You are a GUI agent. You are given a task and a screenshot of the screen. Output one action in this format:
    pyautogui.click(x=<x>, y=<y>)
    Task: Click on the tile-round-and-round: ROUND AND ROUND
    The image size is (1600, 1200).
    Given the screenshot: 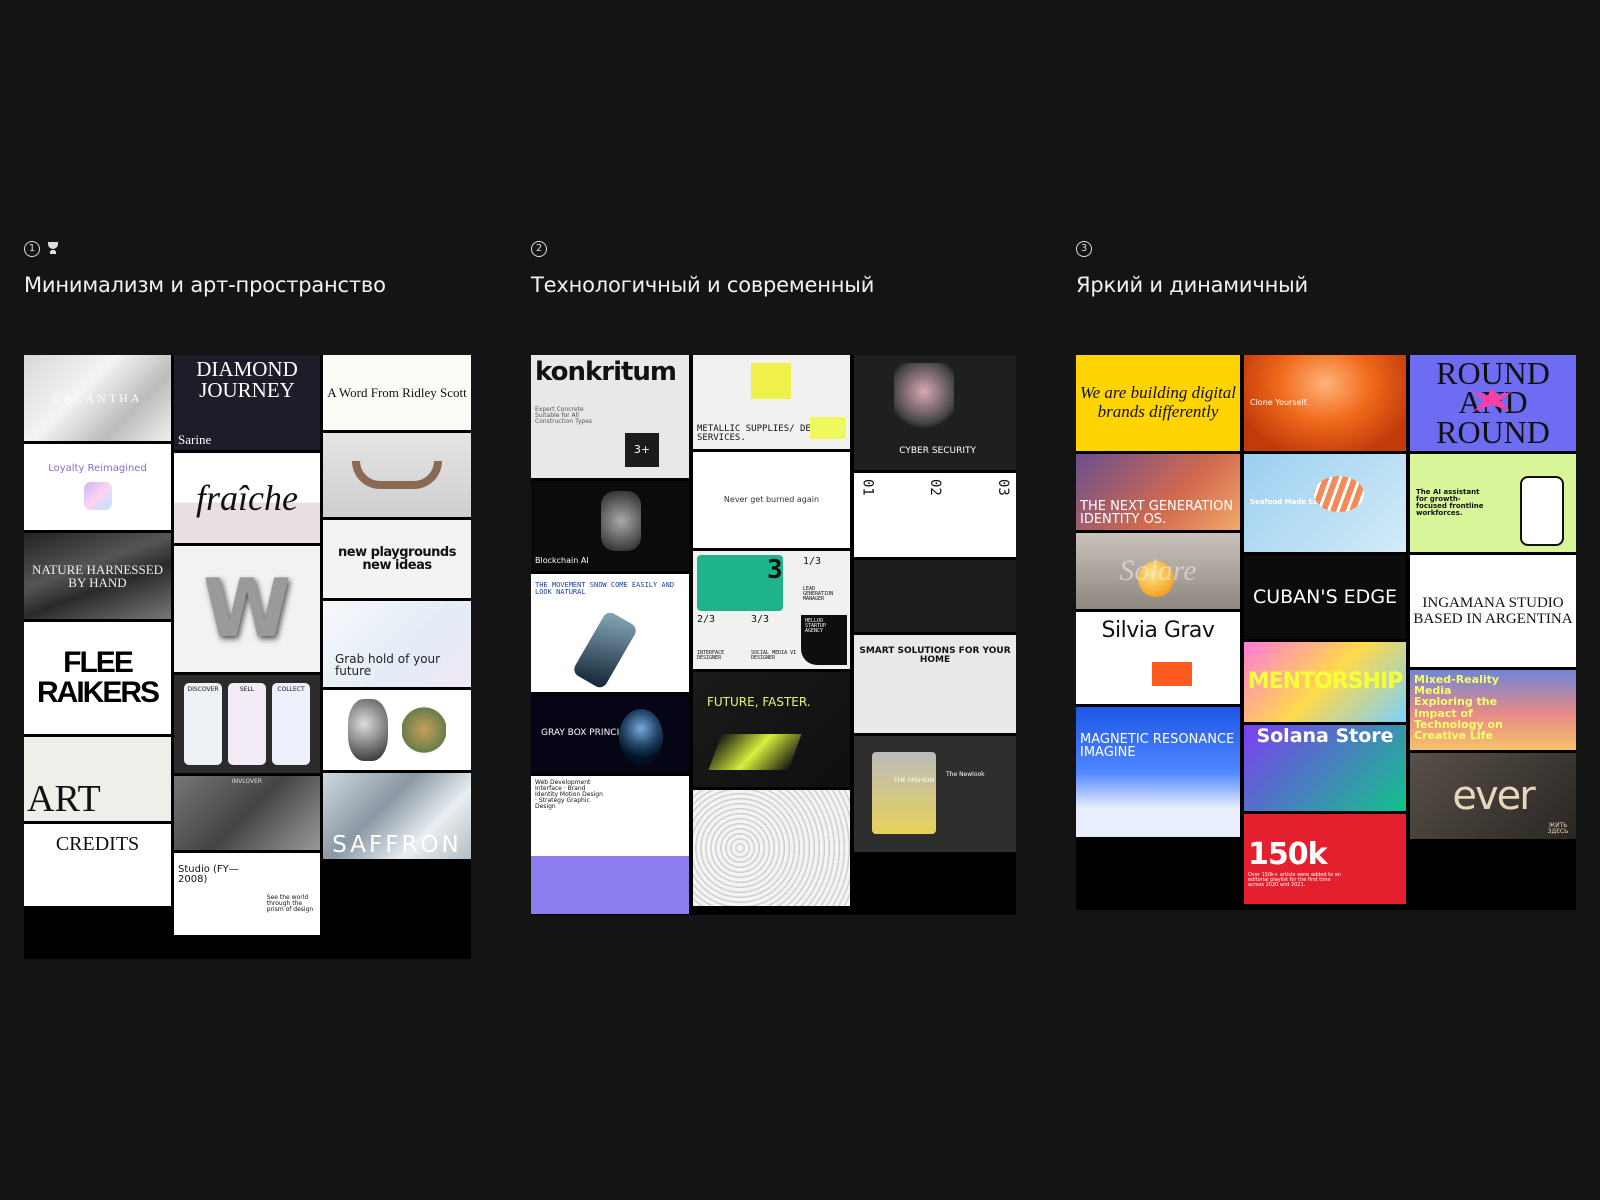 What is the action you would take?
    pyautogui.click(x=1493, y=403)
    